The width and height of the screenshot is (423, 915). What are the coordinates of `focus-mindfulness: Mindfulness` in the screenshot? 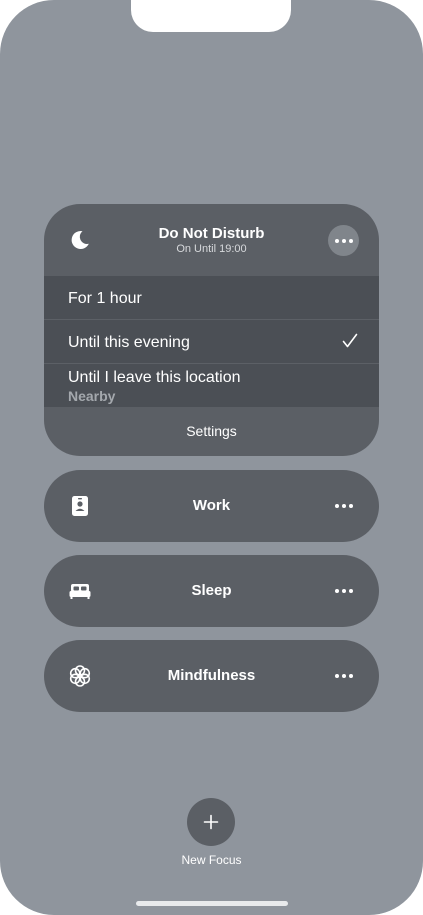 It's located at (211, 676).